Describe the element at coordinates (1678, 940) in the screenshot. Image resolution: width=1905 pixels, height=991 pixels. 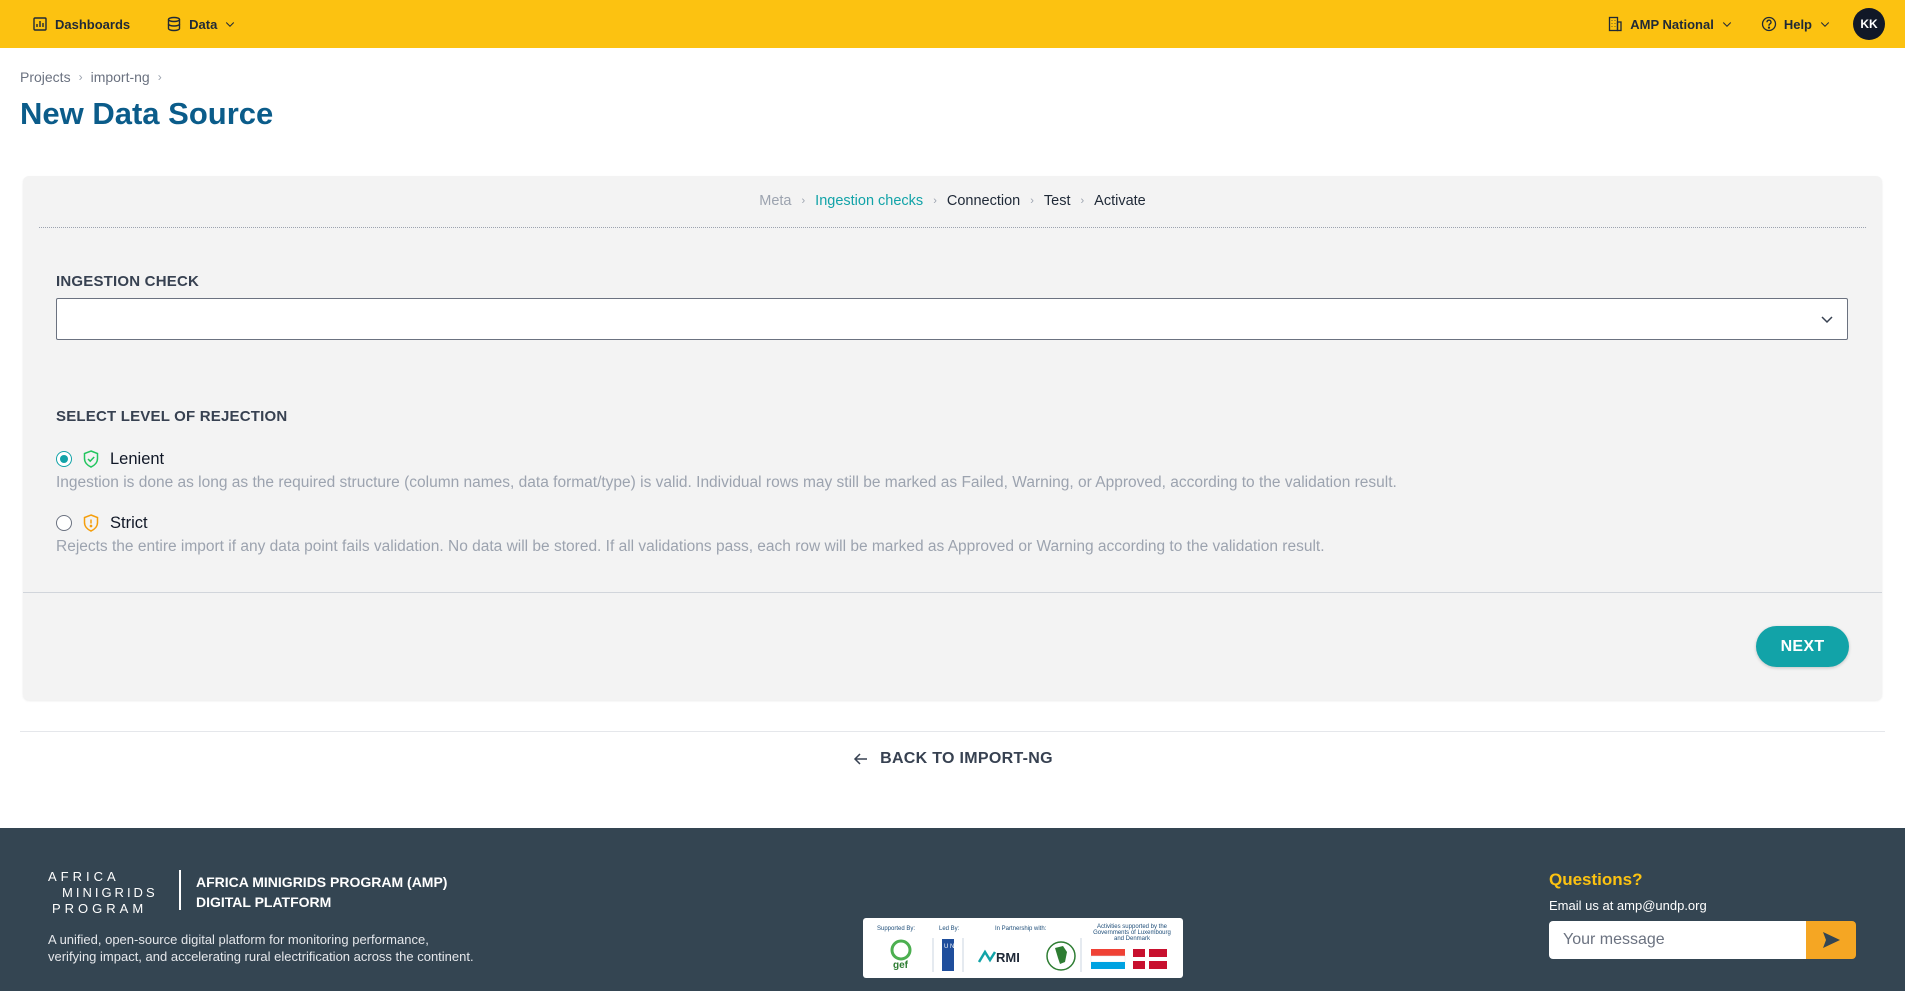
I see `message-input` at that location.